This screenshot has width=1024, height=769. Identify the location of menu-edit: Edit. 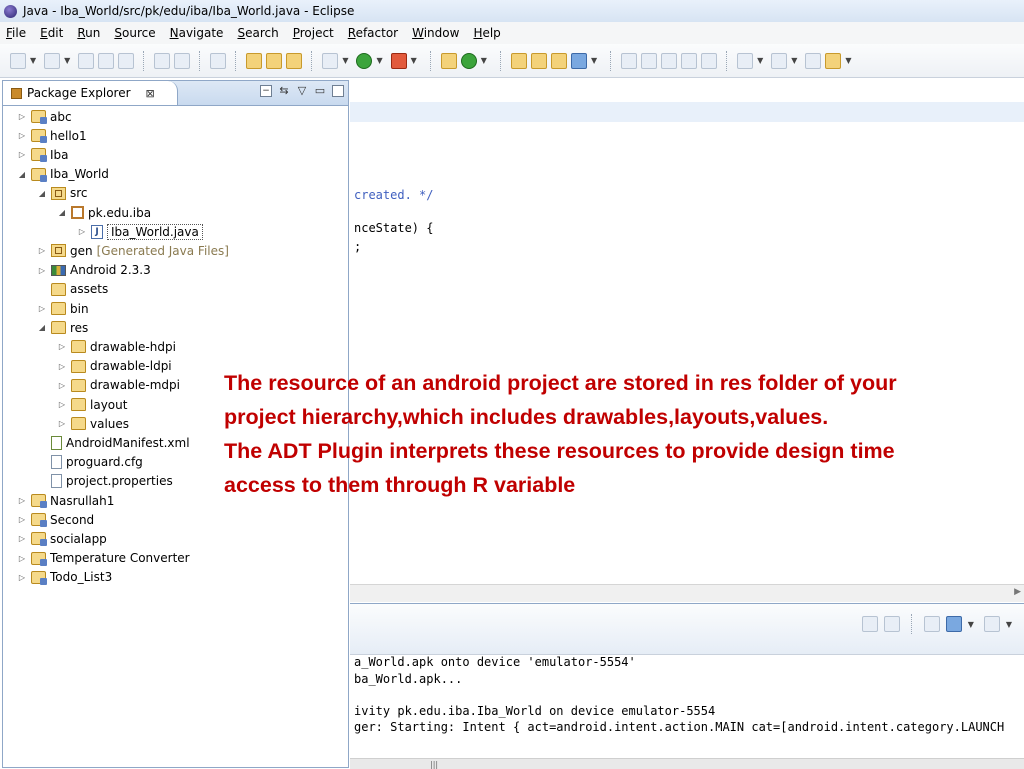
(51, 33).